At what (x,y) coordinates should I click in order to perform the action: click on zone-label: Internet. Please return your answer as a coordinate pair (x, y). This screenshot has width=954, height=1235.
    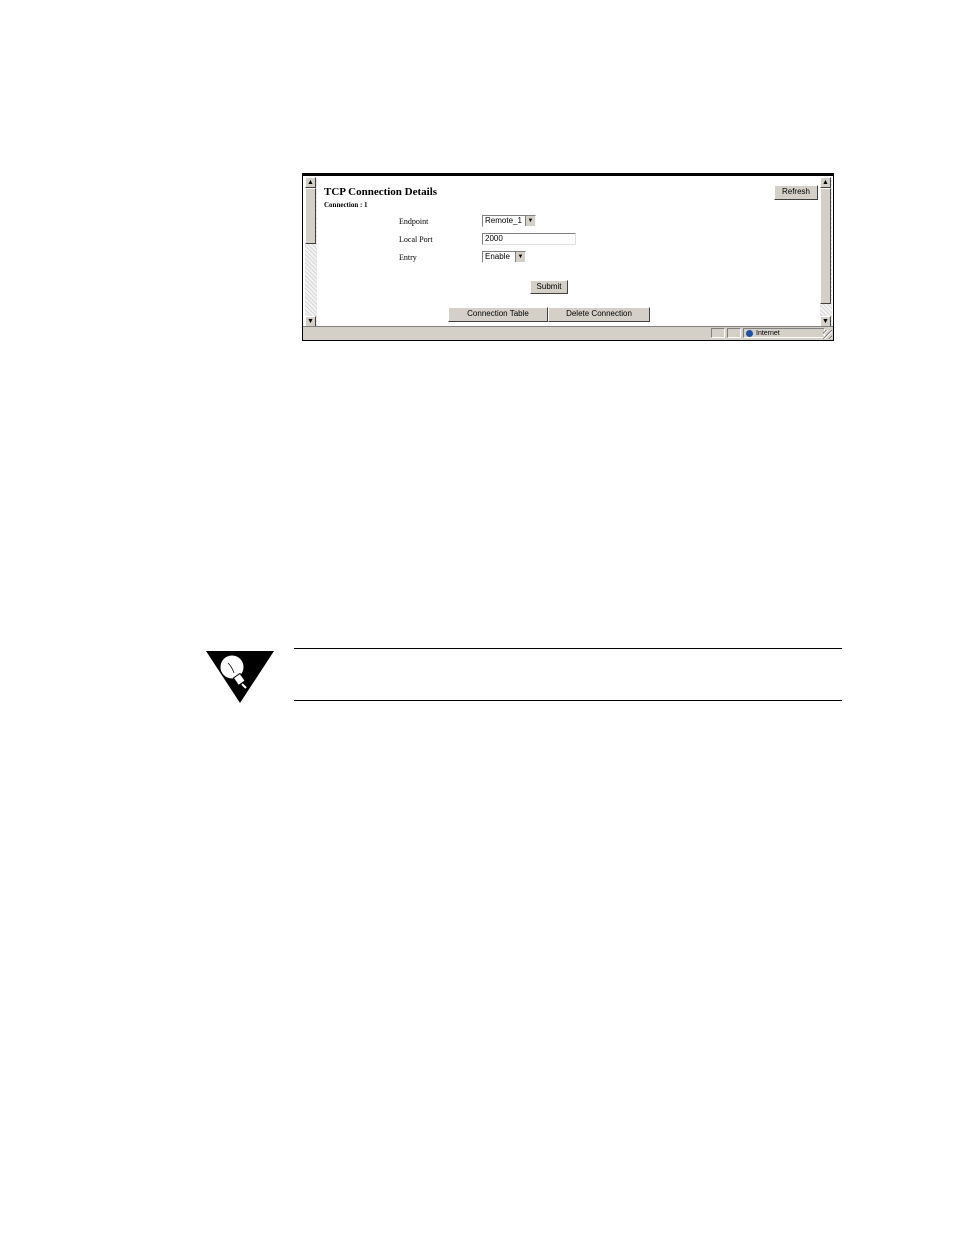
    Looking at the image, I should click on (768, 333).